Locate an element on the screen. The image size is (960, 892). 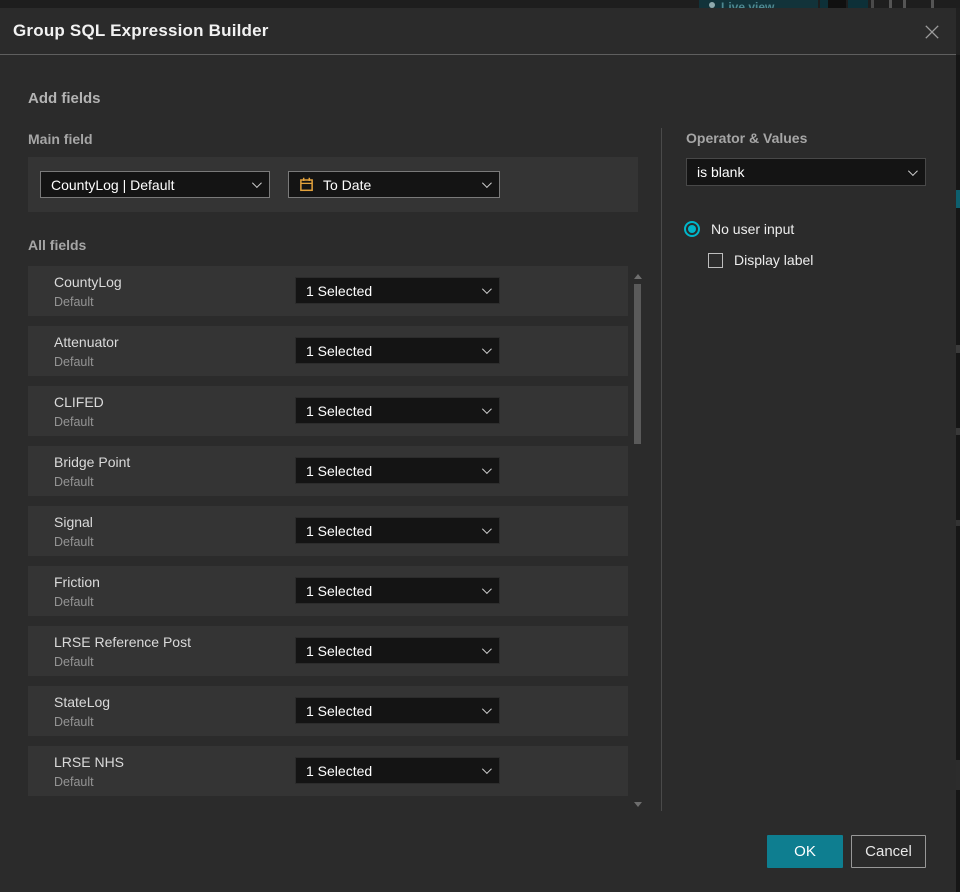
main-field-select: CountyLog | Default is located at coordinates (155, 184).